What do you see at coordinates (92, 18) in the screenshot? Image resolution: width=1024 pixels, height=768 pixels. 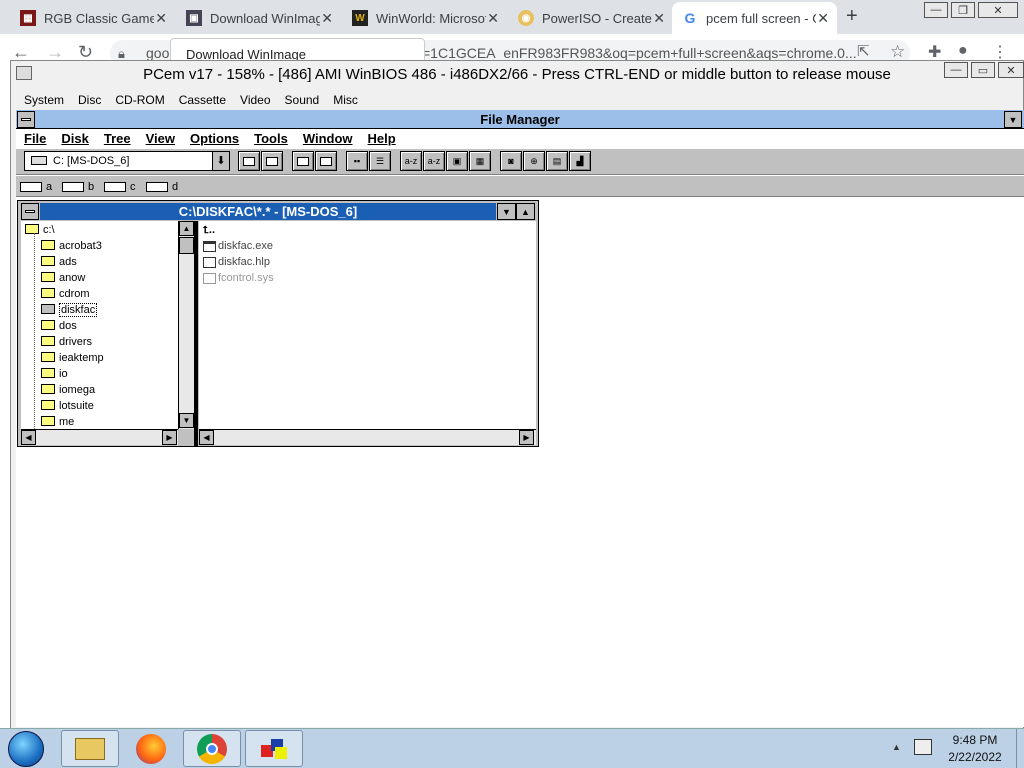 I see `browser-tab-rgb: ▦ RGB Classic Games ✕` at bounding box center [92, 18].